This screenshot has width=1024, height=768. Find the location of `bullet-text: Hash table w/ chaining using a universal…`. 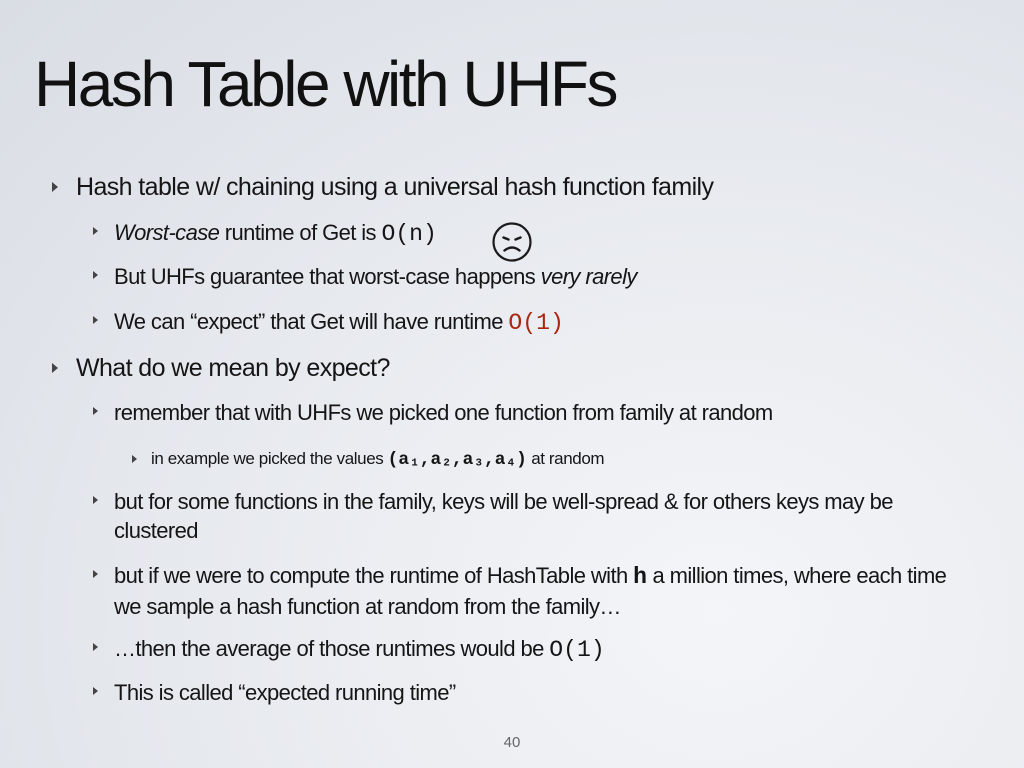

bullet-text: Hash table w/ chaining using a universal… is located at coordinates (395, 187).